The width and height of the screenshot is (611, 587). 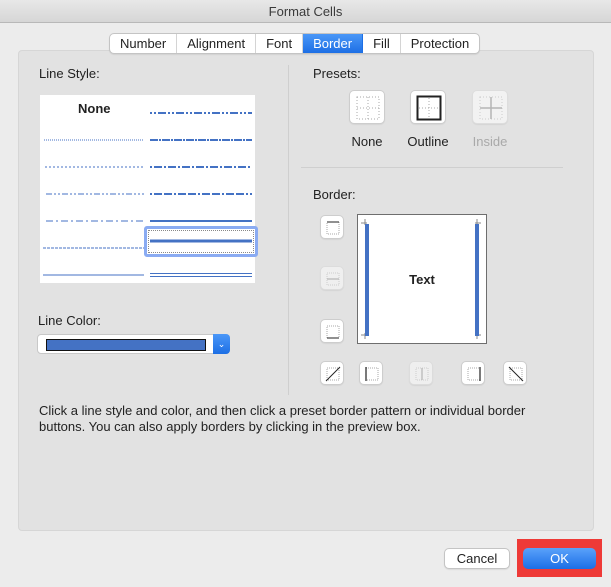 I want to click on bottom-border-icon, so click(x=333, y=332).